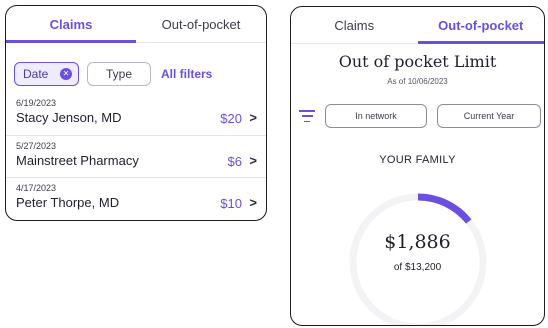  I want to click on claim-amount: $10, so click(231, 203).